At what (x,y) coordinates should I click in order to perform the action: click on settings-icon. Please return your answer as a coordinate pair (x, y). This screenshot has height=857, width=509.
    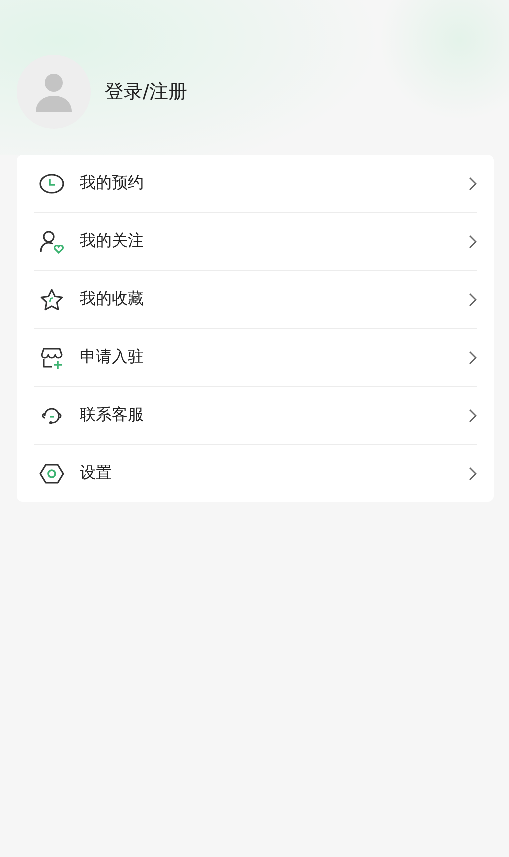
    Looking at the image, I should click on (52, 473).